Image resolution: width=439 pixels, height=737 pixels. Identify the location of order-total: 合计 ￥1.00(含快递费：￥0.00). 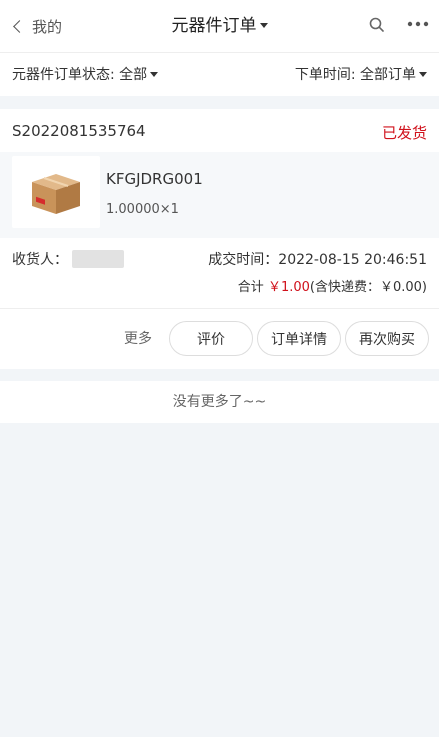
(332, 285).